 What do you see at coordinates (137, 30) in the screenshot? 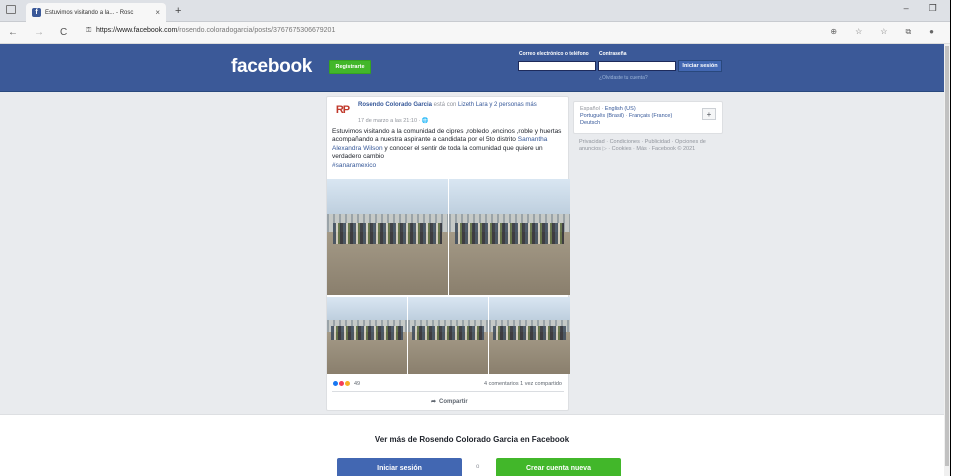
I see `url-host: https://www.facebook.com` at bounding box center [137, 30].